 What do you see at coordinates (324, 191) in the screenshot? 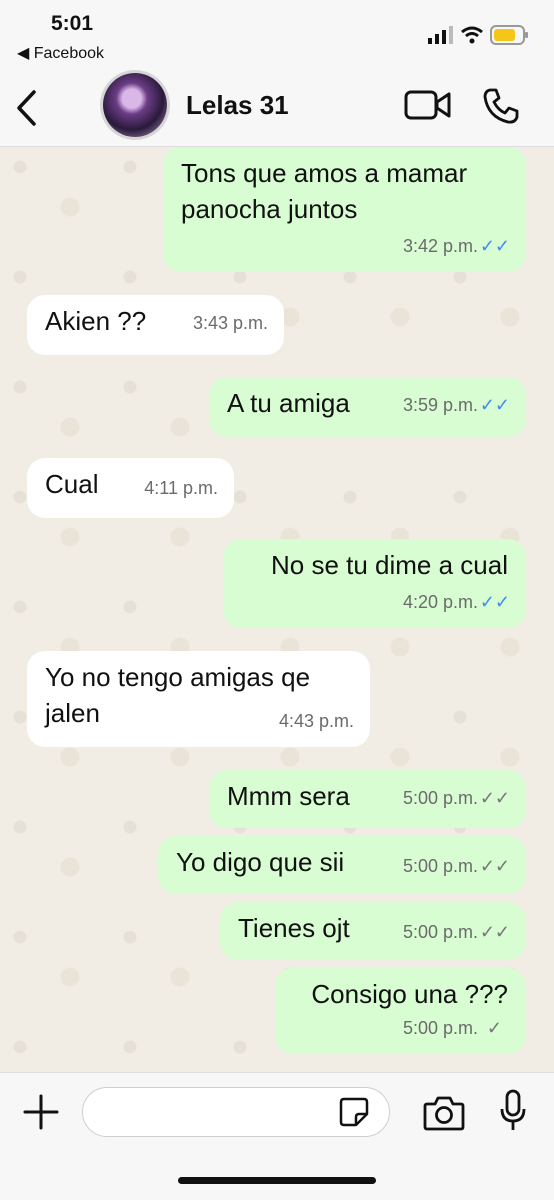
I see `message-text: Tons que amos a mamar panocha juntos` at bounding box center [324, 191].